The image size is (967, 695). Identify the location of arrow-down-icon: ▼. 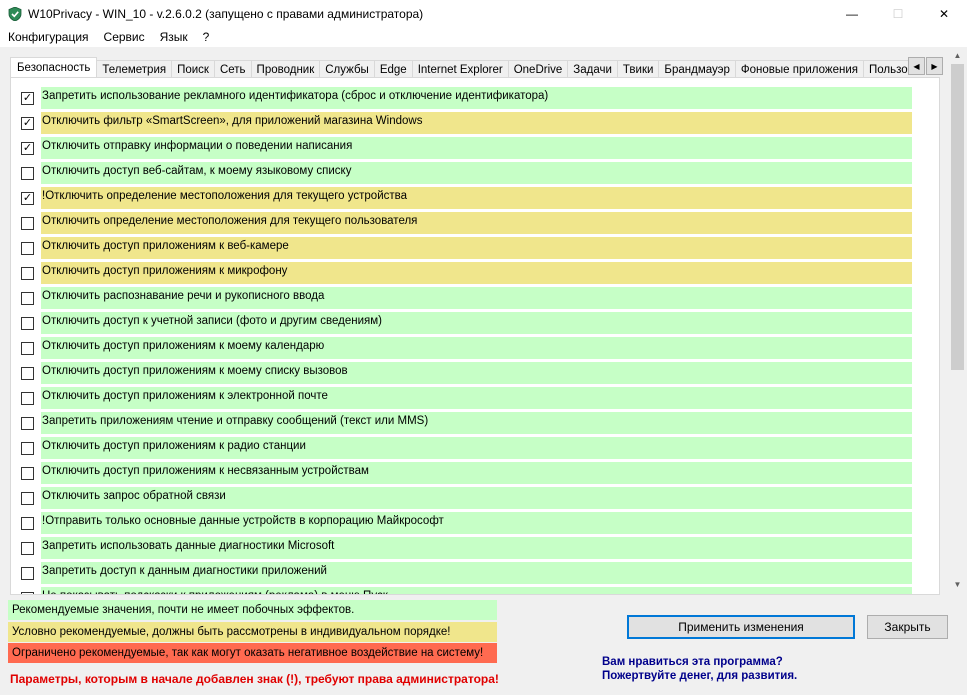
(957, 584).